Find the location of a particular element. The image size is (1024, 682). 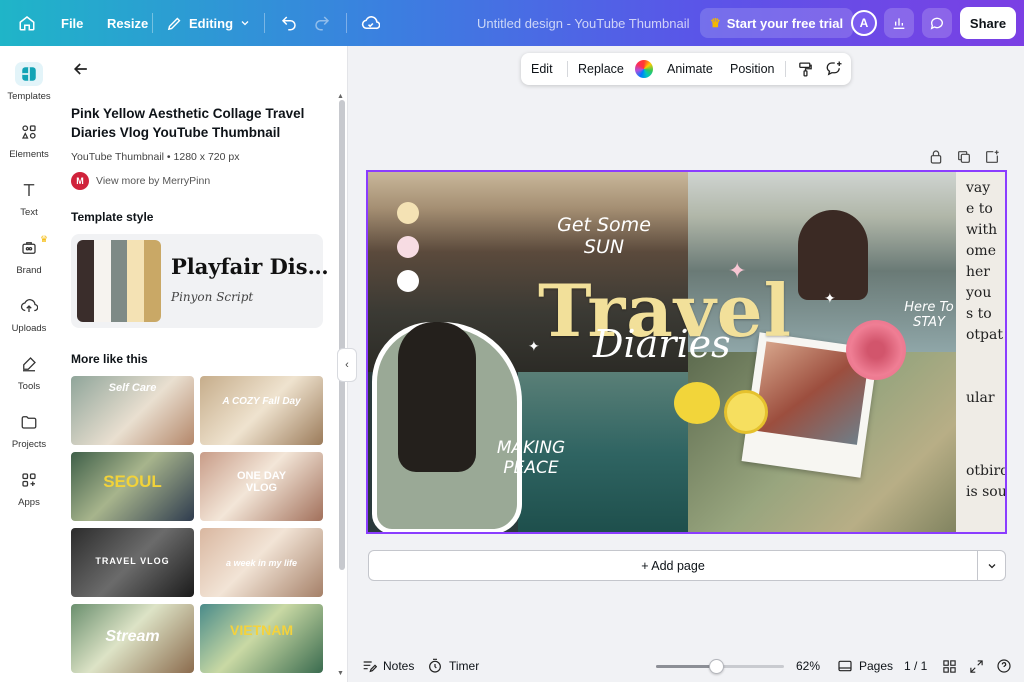

template-style-card: Playfair Dis… Pinyon Script is located at coordinates (200, 281).